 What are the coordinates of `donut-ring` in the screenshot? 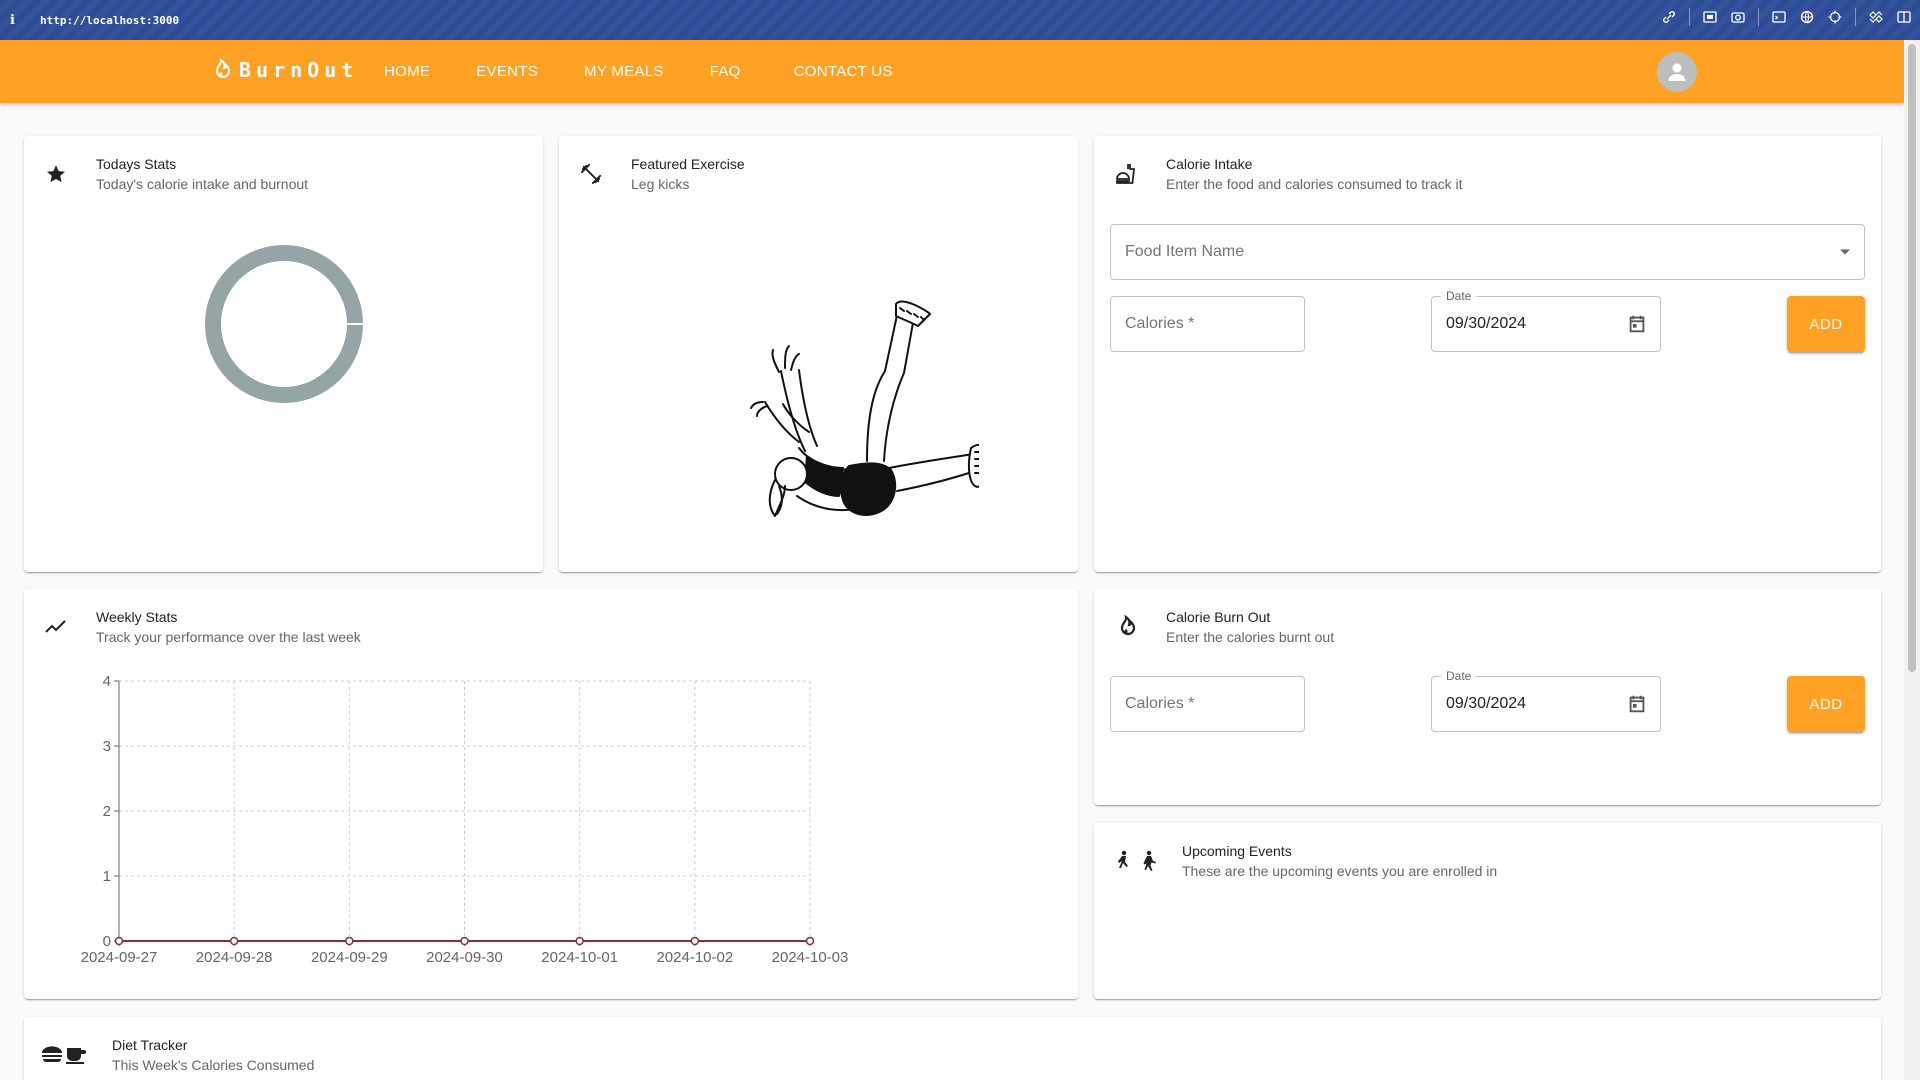 It's located at (284, 324).